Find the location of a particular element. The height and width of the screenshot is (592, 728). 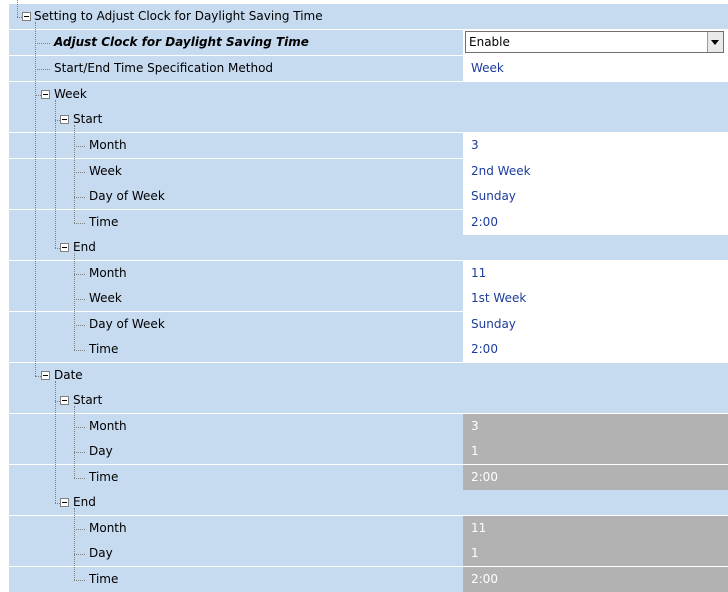

row-date-label-cell: Date is located at coordinates (236, 375).